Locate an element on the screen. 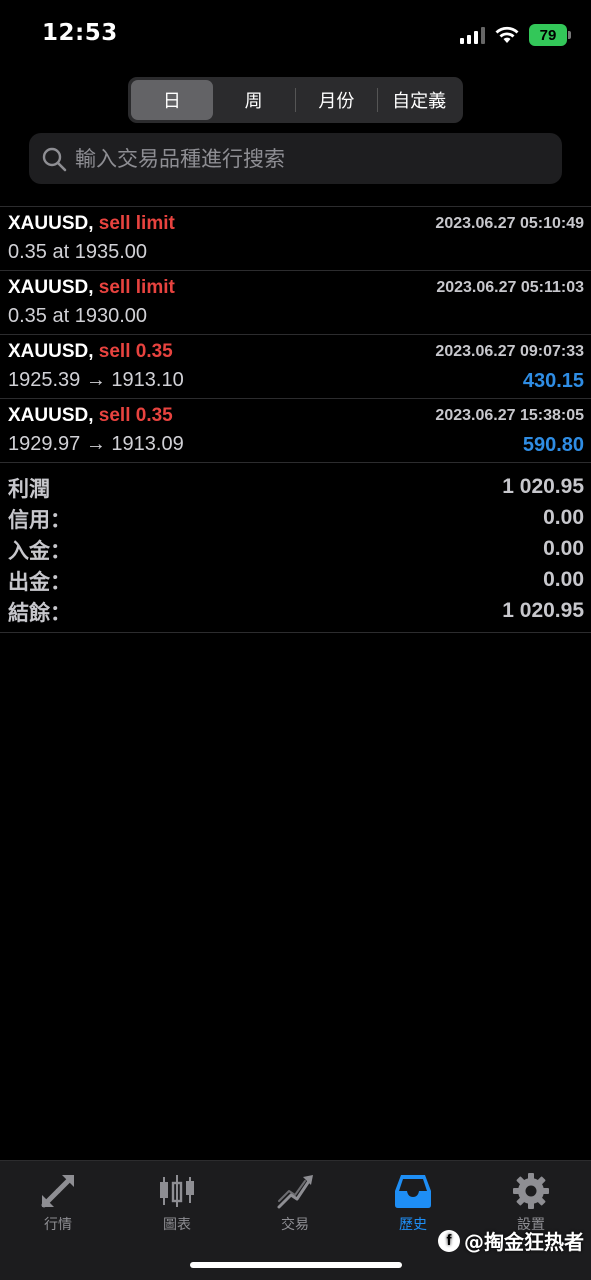 The width and height of the screenshot is (591, 1280). segment-week-label: 周 is located at coordinates (253, 101).